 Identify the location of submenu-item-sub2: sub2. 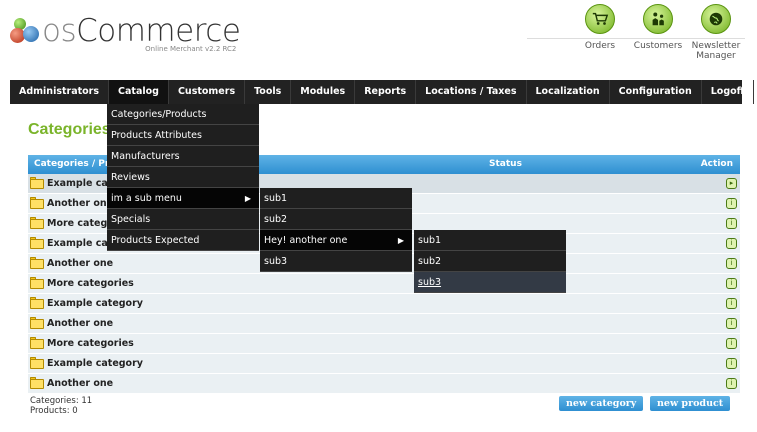
(336, 219).